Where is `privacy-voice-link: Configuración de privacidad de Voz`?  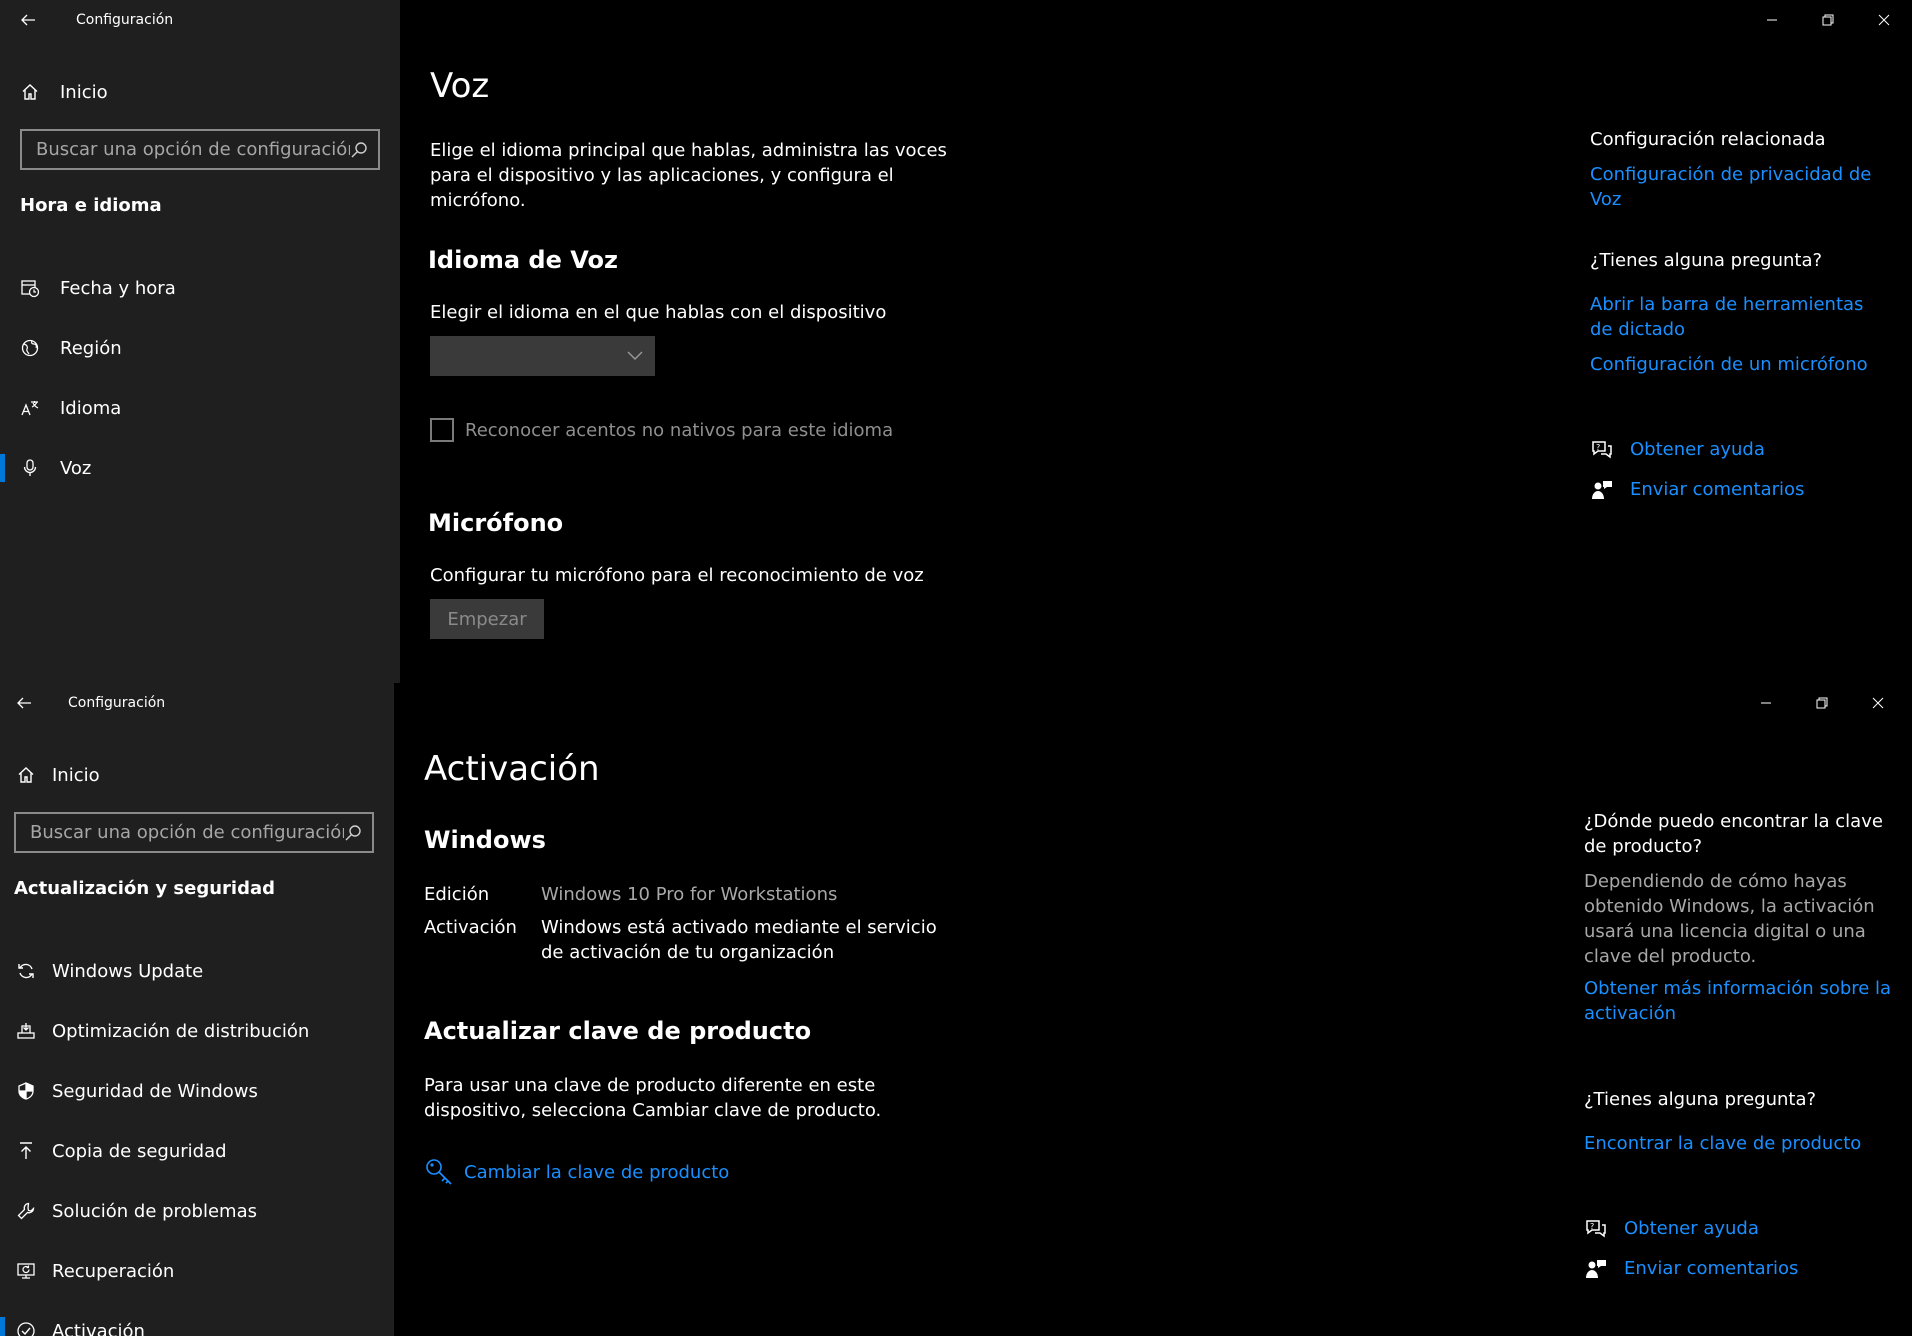
privacy-voice-link: Configuración de privacidad de Voz is located at coordinates (1745, 187).